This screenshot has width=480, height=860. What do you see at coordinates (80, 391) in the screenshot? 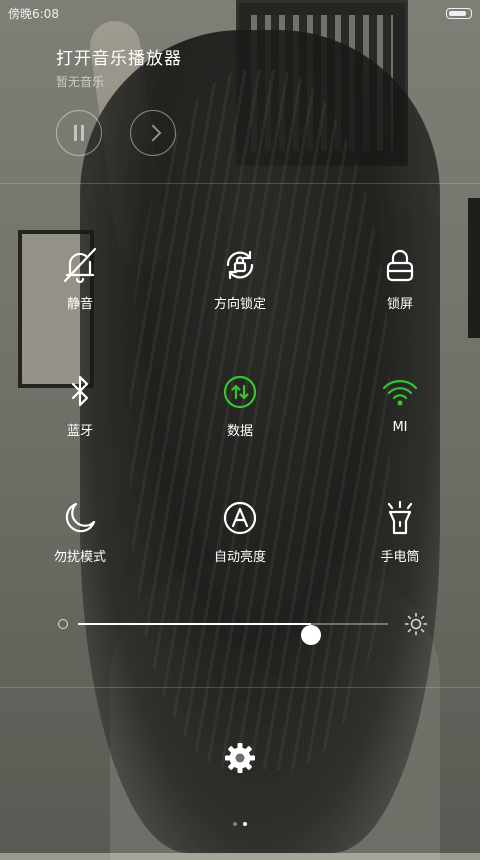
I see `bluetooth-icon` at bounding box center [80, 391].